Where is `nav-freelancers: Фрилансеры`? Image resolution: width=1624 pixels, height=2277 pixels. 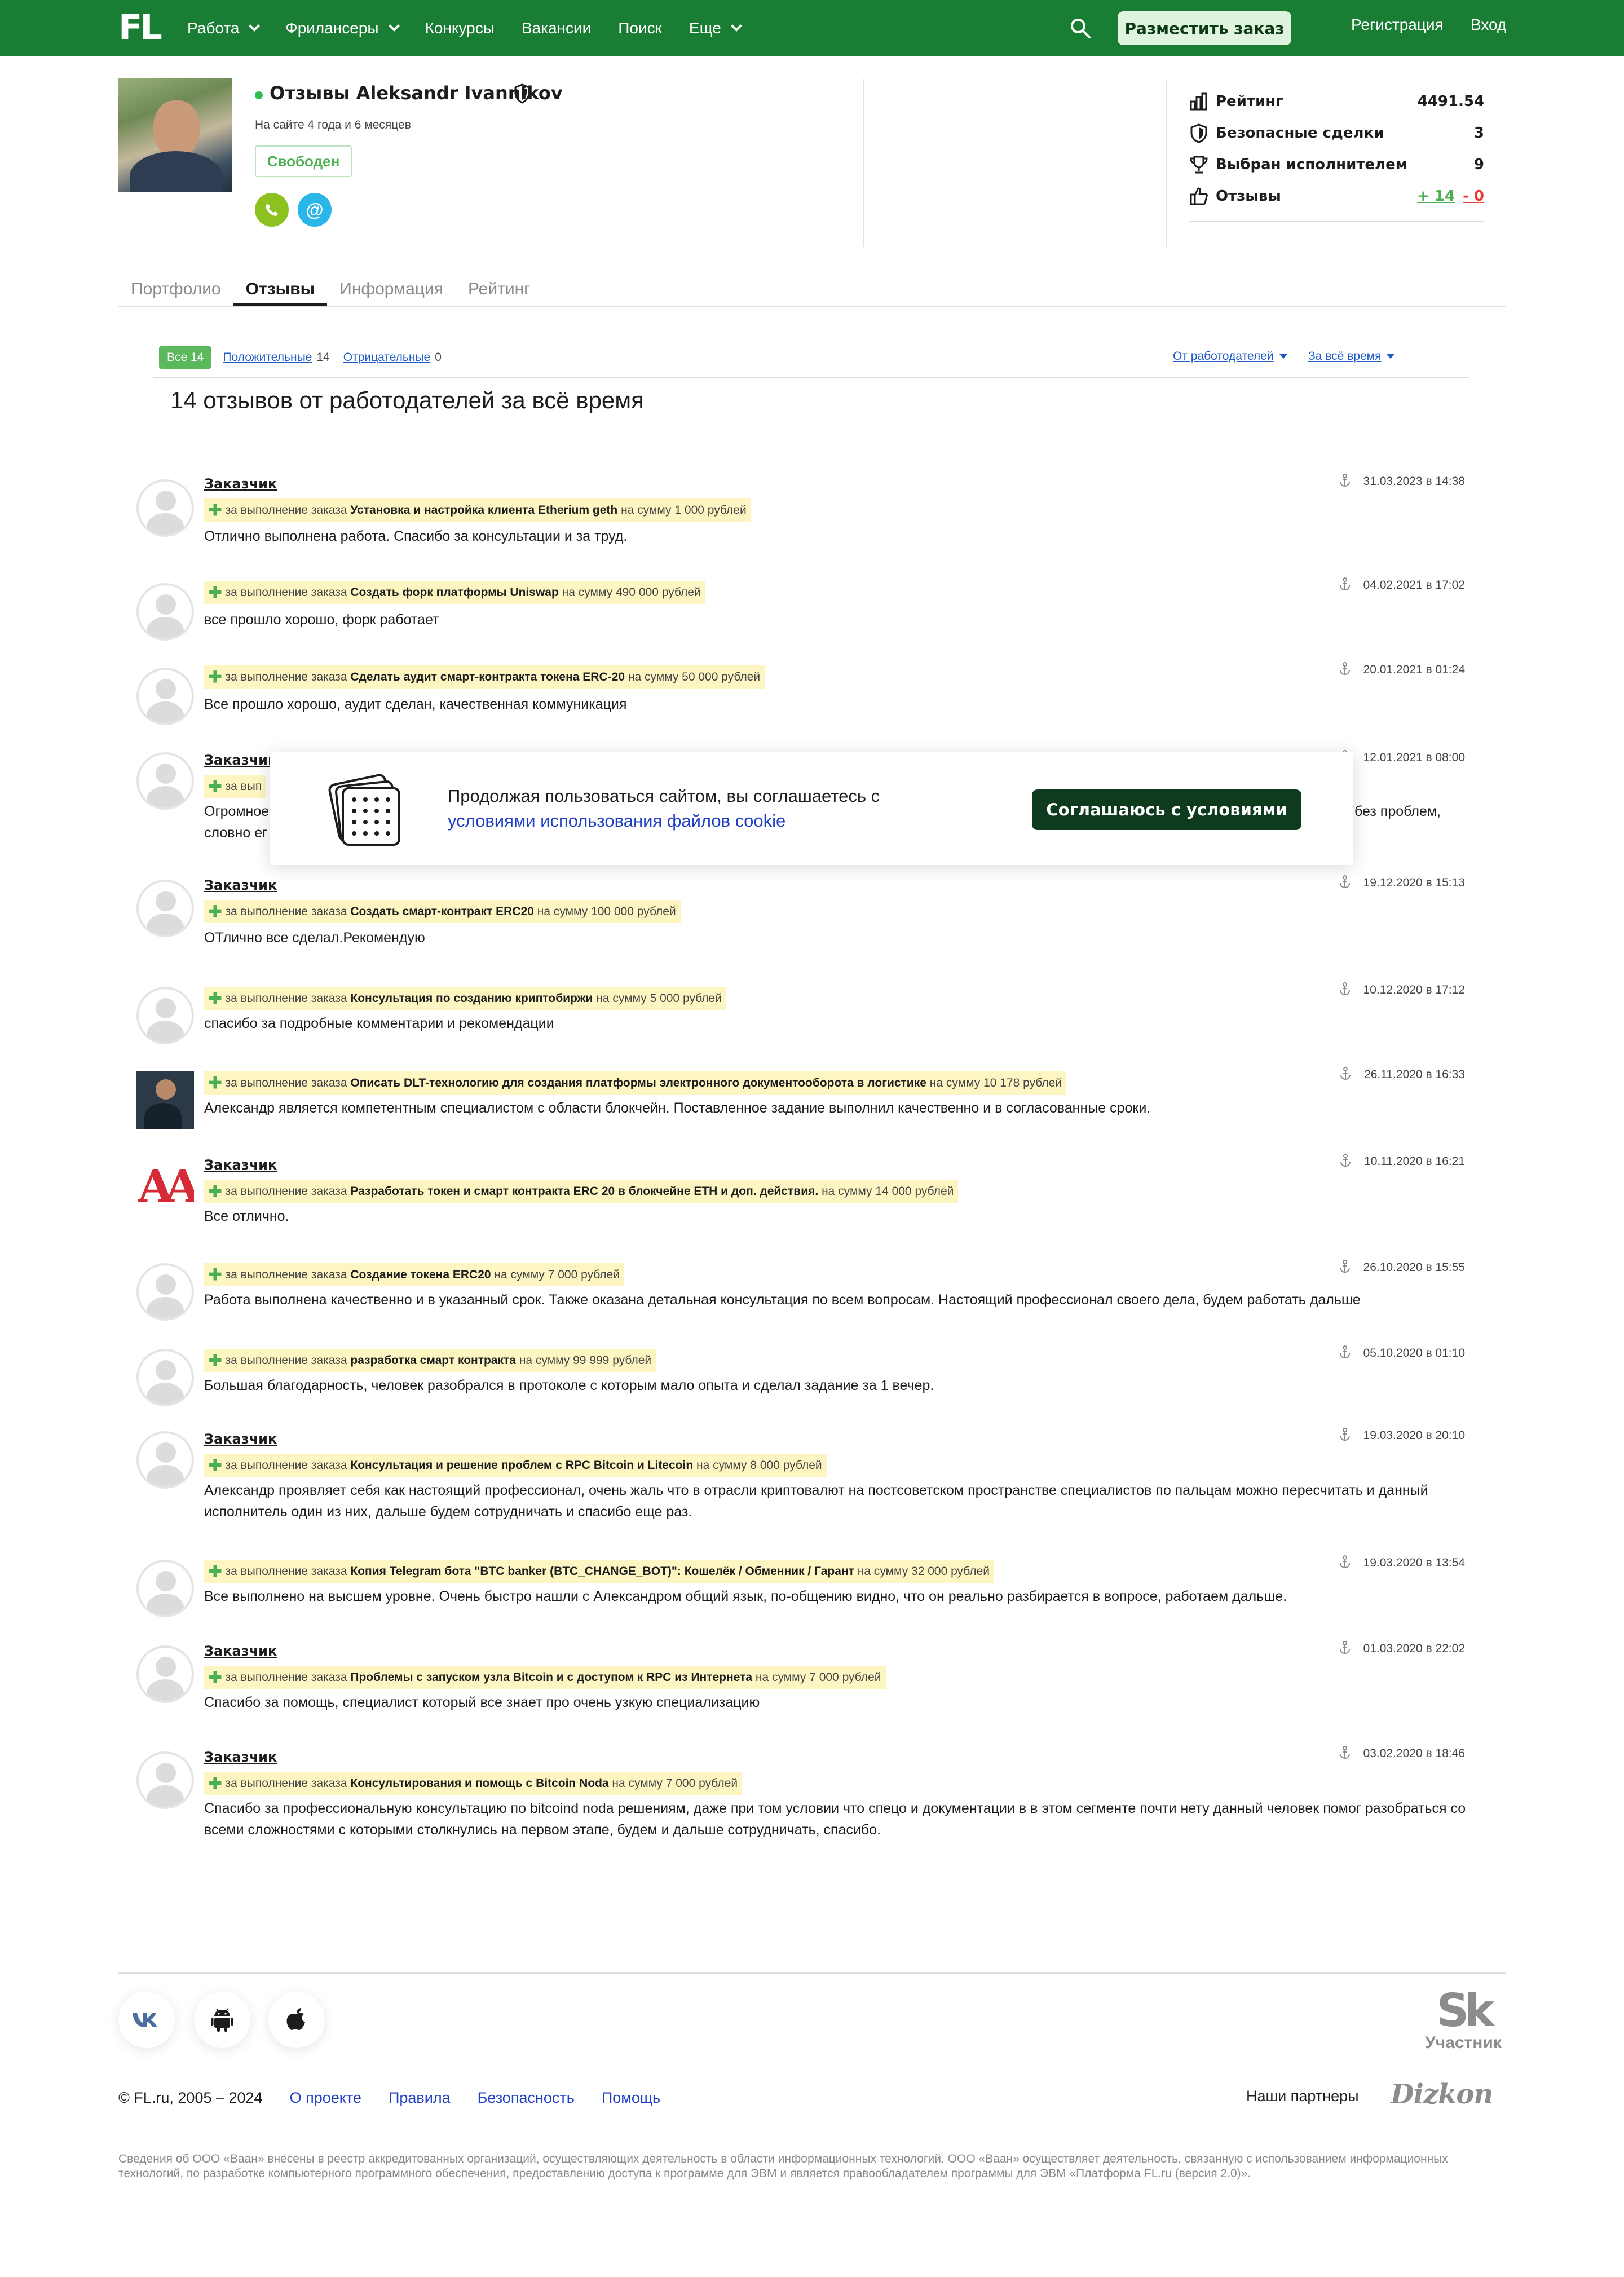
nav-freelancers: Фрилансеры is located at coordinates (343, 28).